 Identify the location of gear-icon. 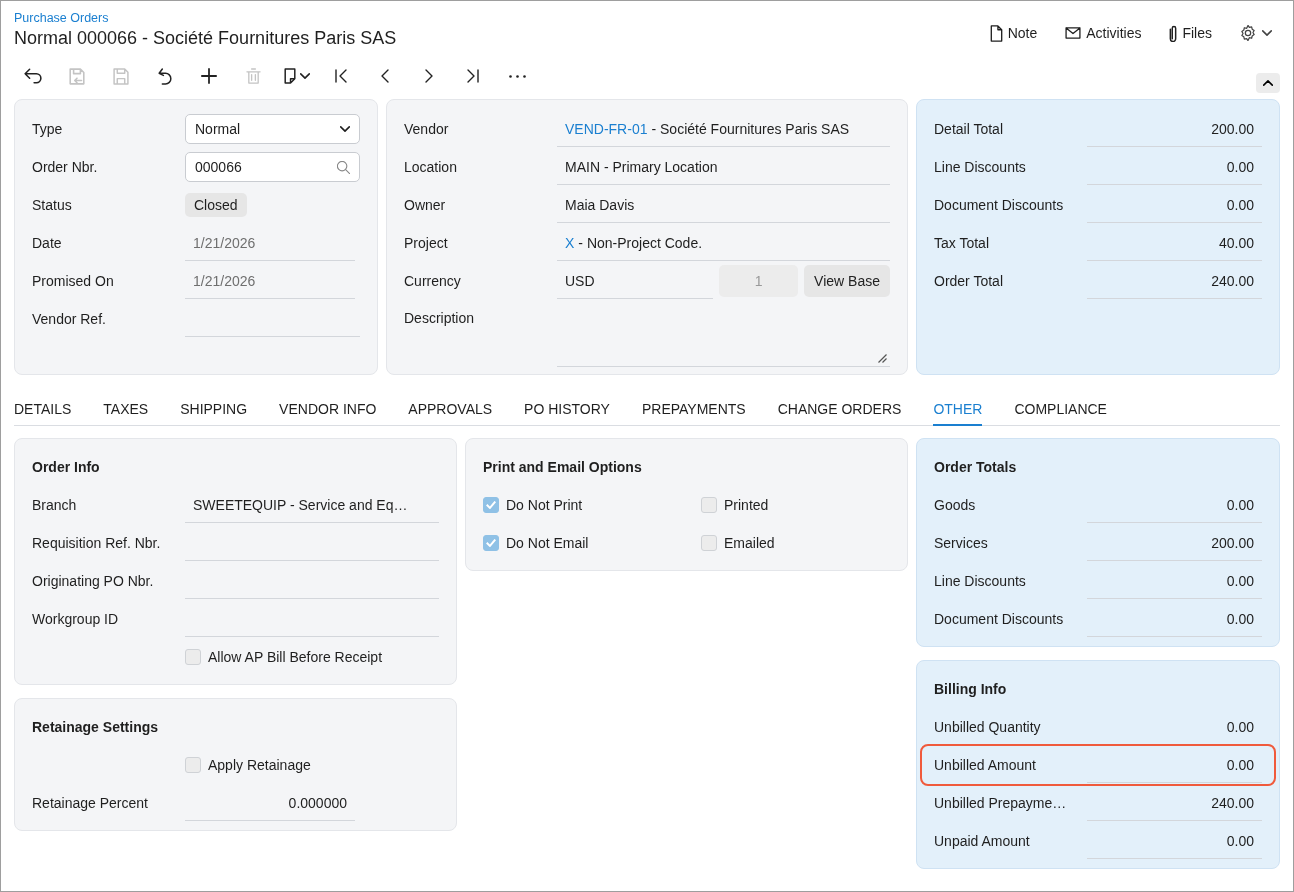
(1248, 33).